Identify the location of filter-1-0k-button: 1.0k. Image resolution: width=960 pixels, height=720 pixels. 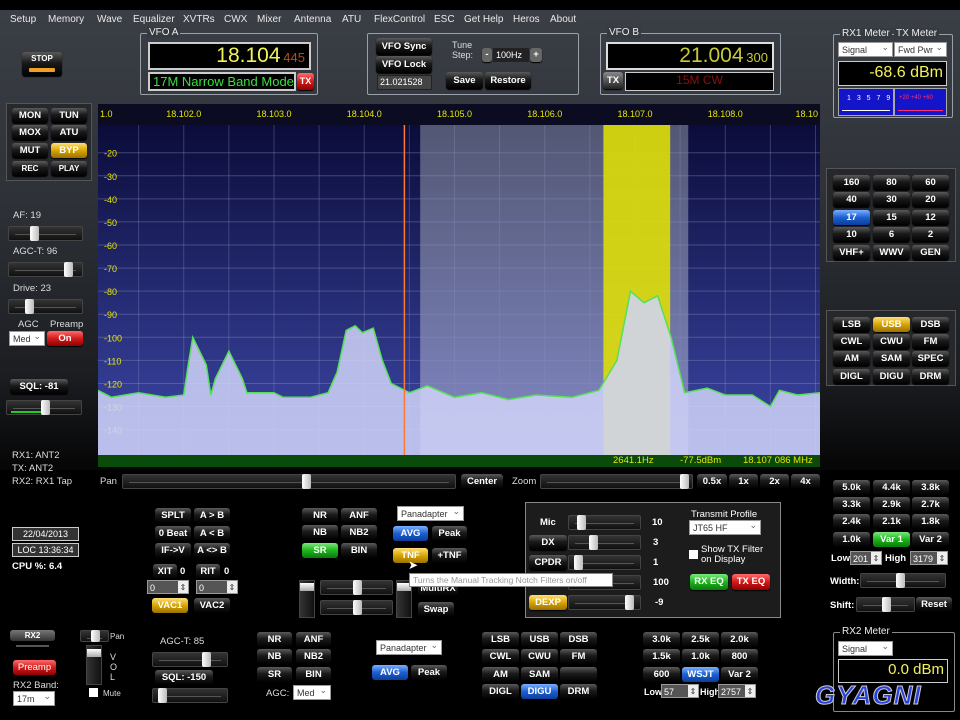
(851, 539).